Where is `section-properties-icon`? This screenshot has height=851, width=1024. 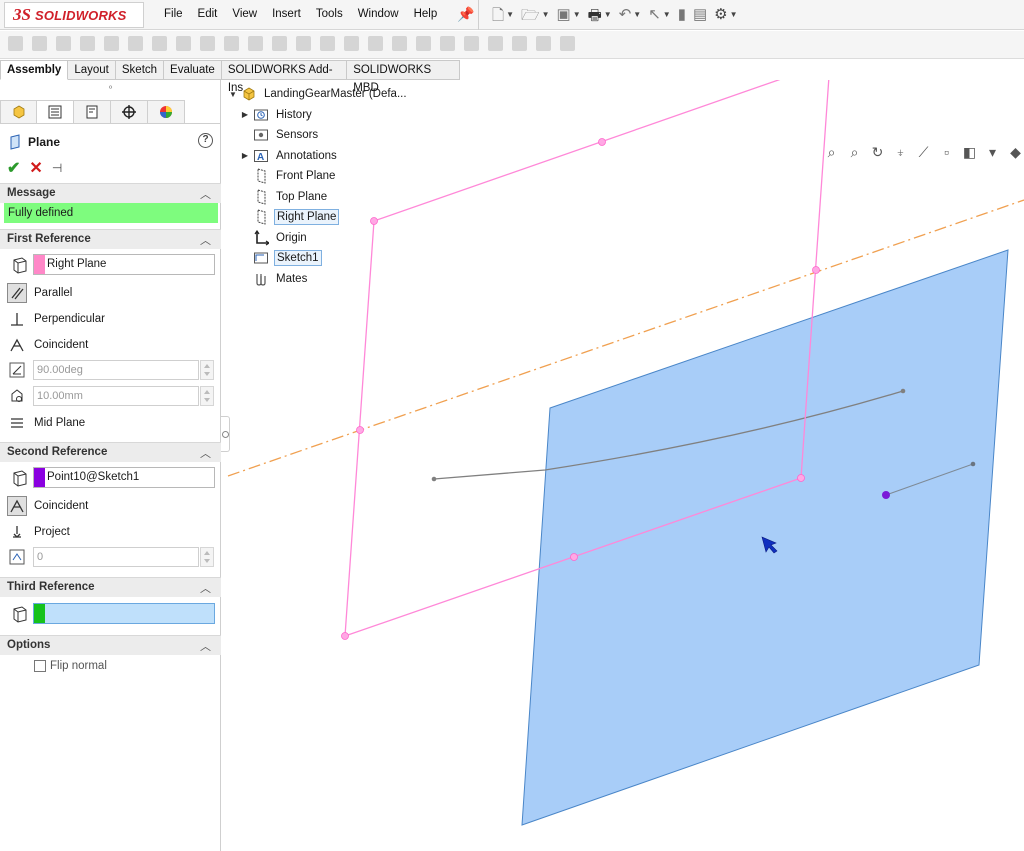
section-properties-icon is located at coordinates (519, 43).